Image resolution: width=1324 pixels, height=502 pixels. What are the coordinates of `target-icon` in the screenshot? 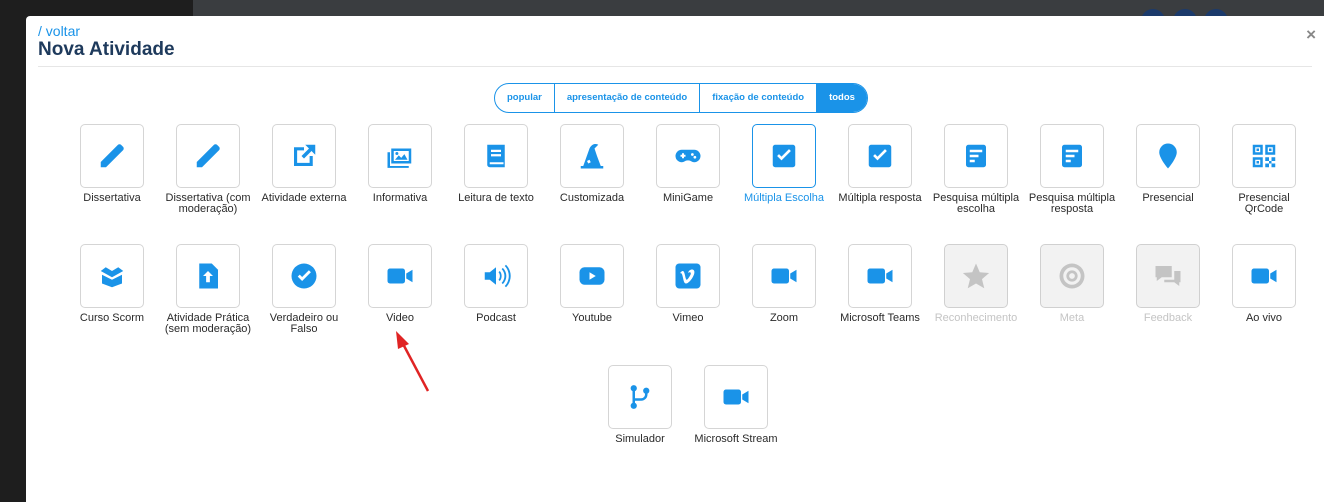 It's located at (1072, 276).